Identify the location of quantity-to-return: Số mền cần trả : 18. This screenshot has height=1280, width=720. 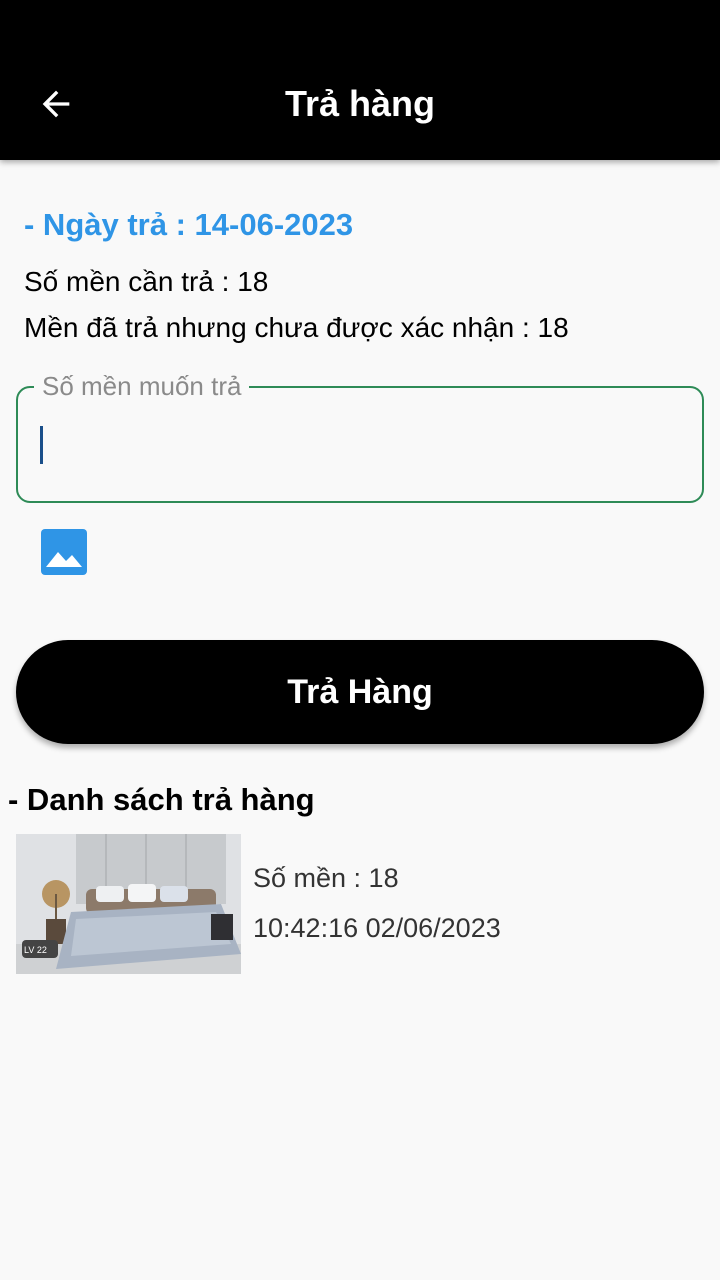
(146, 281).